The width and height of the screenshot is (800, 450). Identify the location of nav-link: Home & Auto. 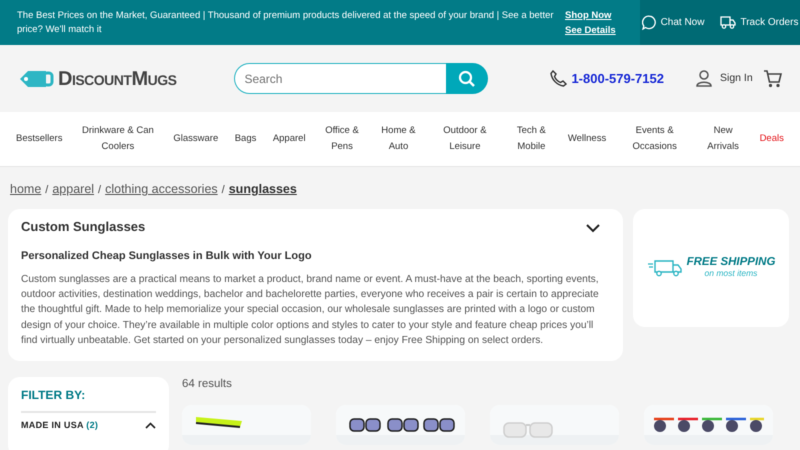
(398, 139).